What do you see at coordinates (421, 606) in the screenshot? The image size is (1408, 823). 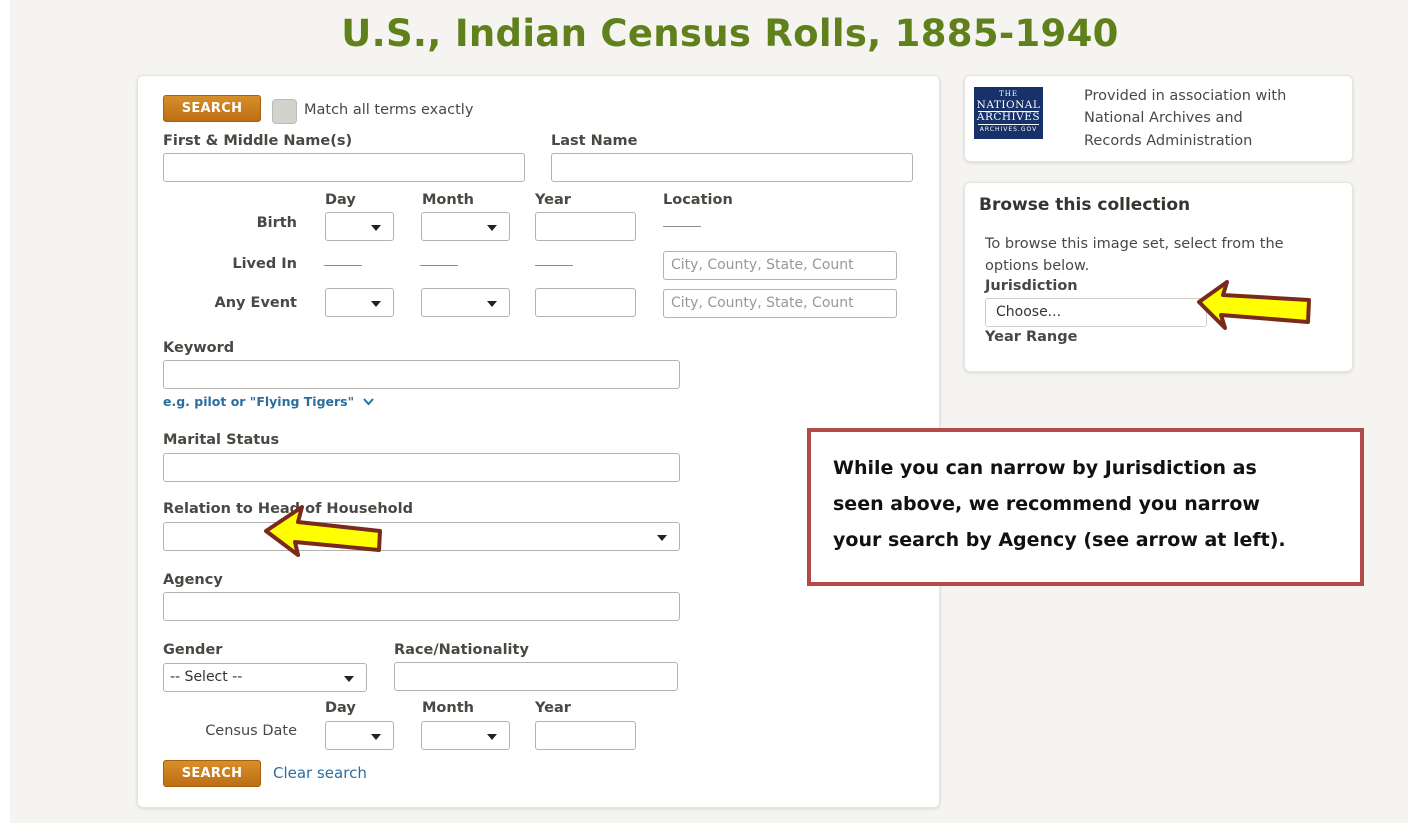 I see `agency-input` at bounding box center [421, 606].